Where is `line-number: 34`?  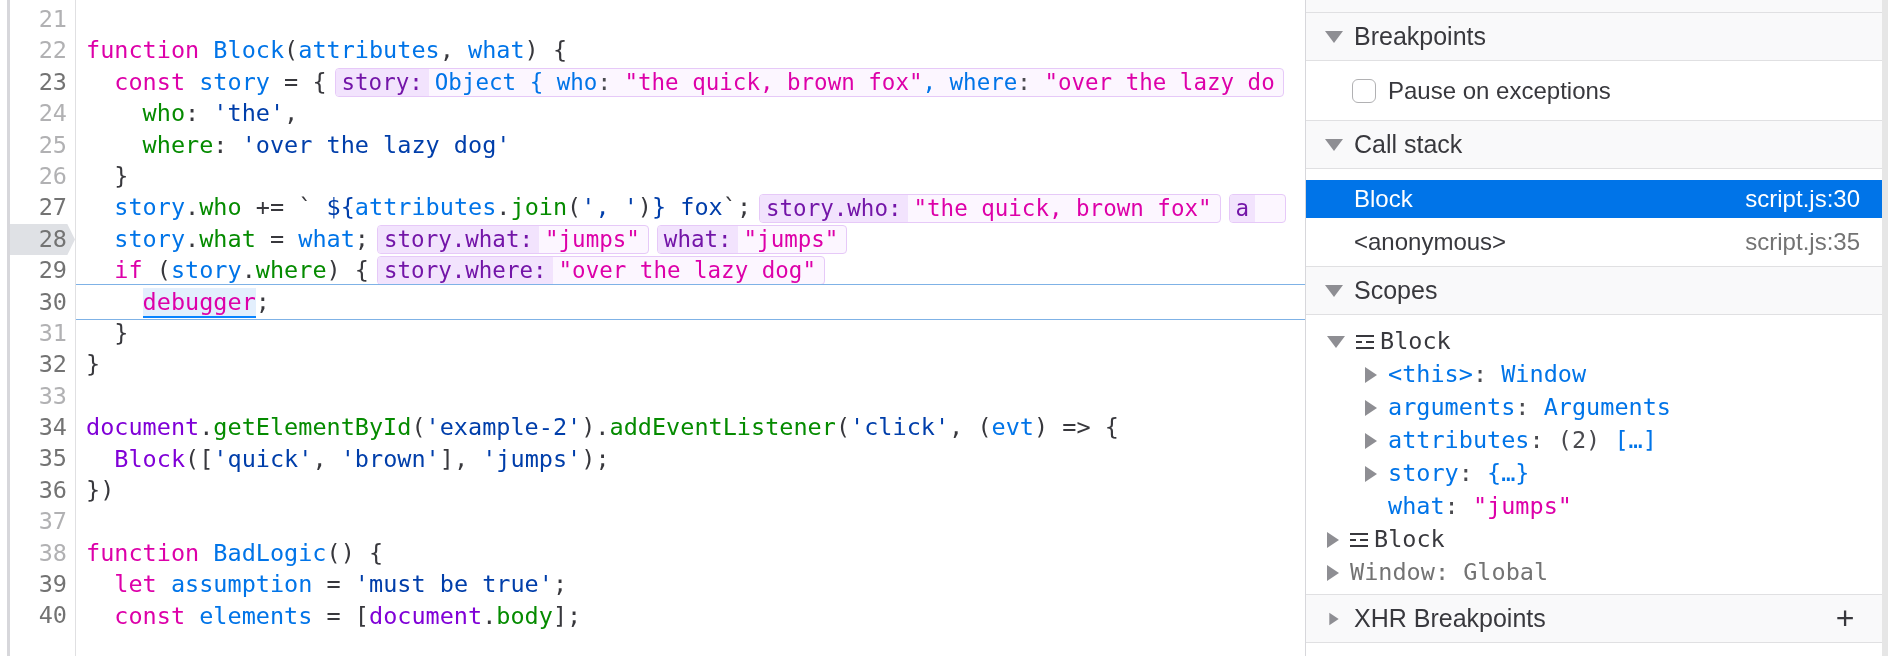
line-number: 34 is located at coordinates (42, 428).